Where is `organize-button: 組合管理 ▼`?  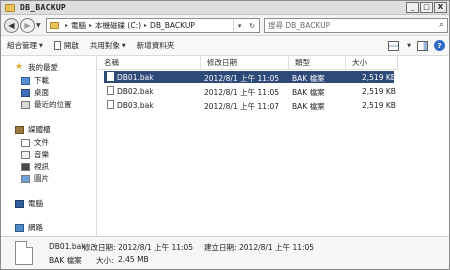 organize-button: 組合管理 ▼ is located at coordinates (25, 45).